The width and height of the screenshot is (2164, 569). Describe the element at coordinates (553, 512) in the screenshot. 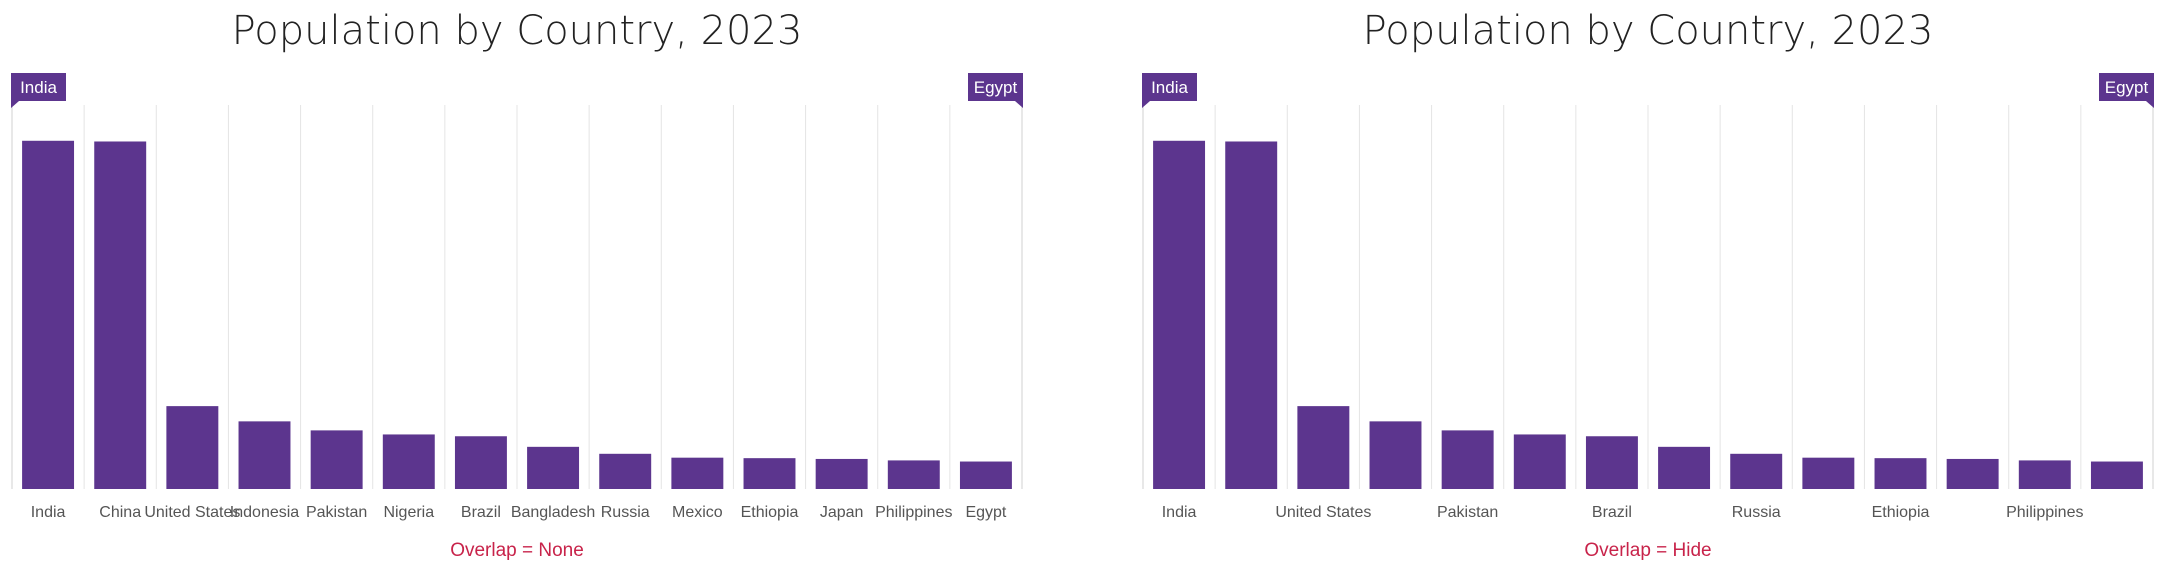

I see `x-tick-label: Bangladesh` at that location.